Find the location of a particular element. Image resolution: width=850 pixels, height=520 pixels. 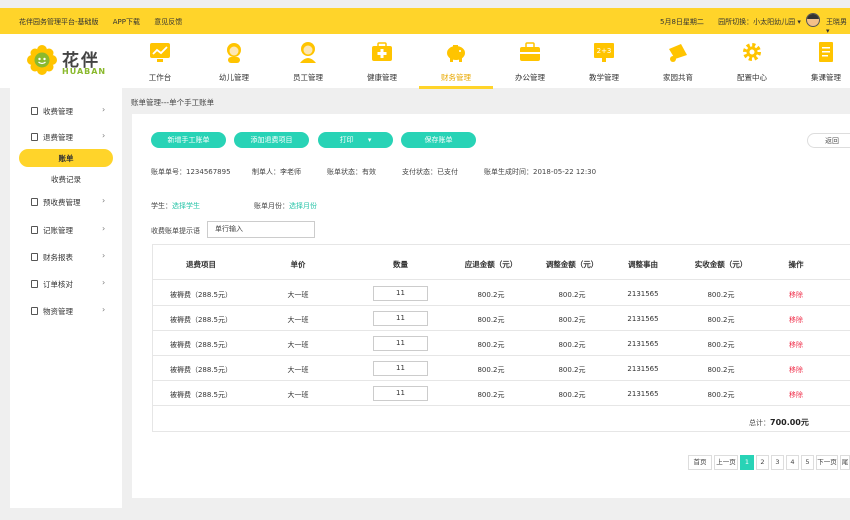

page-3-button: 3 is located at coordinates (777, 462).